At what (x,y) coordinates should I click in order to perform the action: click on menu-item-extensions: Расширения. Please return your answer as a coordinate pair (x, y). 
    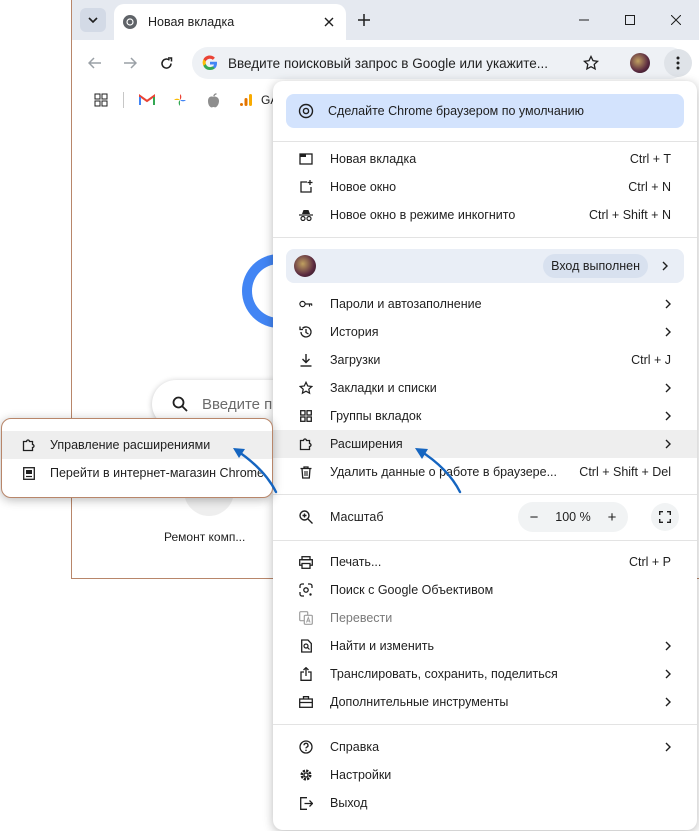
    Looking at the image, I should click on (485, 444).